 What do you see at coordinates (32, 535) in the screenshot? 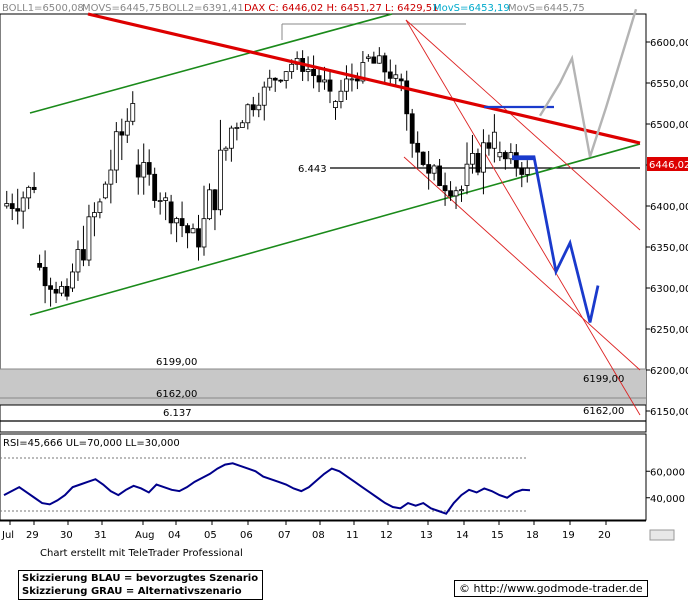
I see `x-tick-label: 29` at bounding box center [32, 535].